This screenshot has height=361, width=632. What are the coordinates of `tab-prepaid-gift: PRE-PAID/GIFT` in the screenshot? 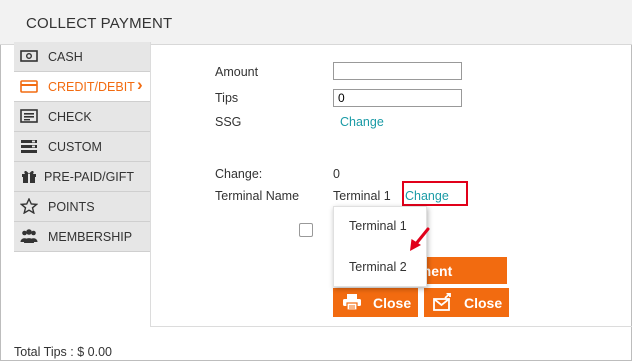 It's located at (82, 177).